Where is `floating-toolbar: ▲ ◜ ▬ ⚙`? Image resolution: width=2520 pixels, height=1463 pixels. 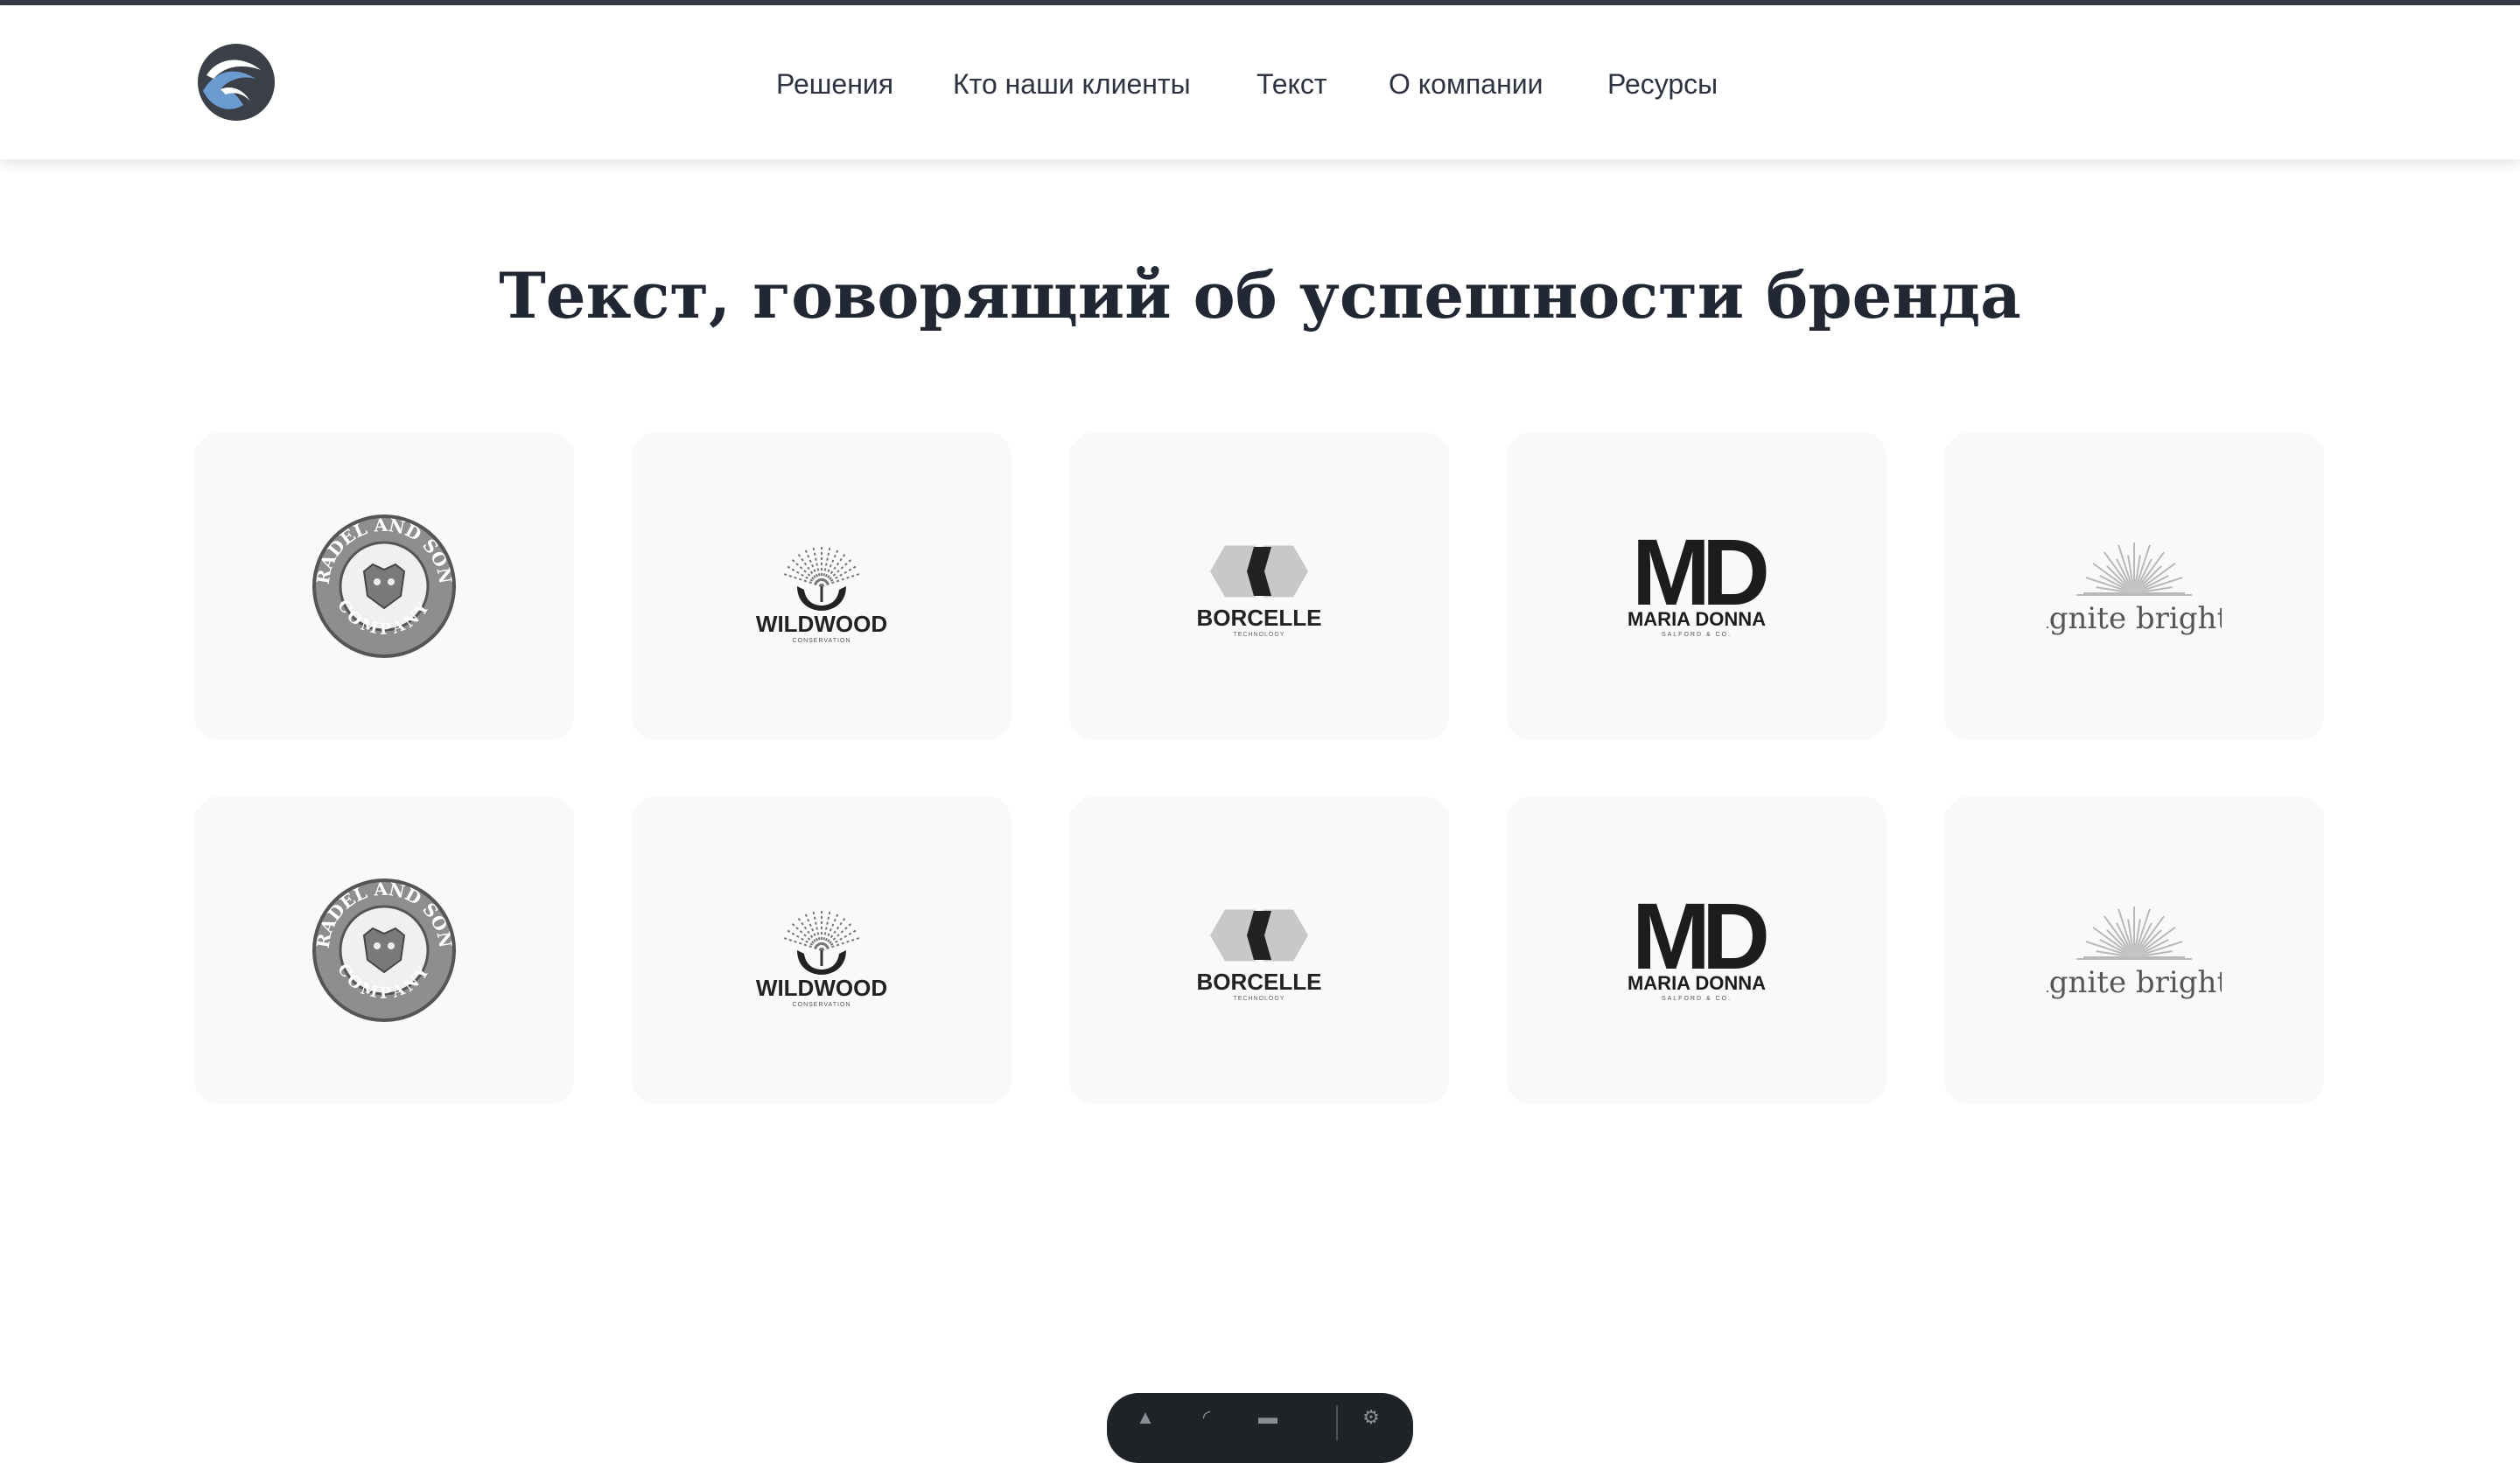 floating-toolbar: ▲ ◜ ▬ ⚙ is located at coordinates (1260, 1428).